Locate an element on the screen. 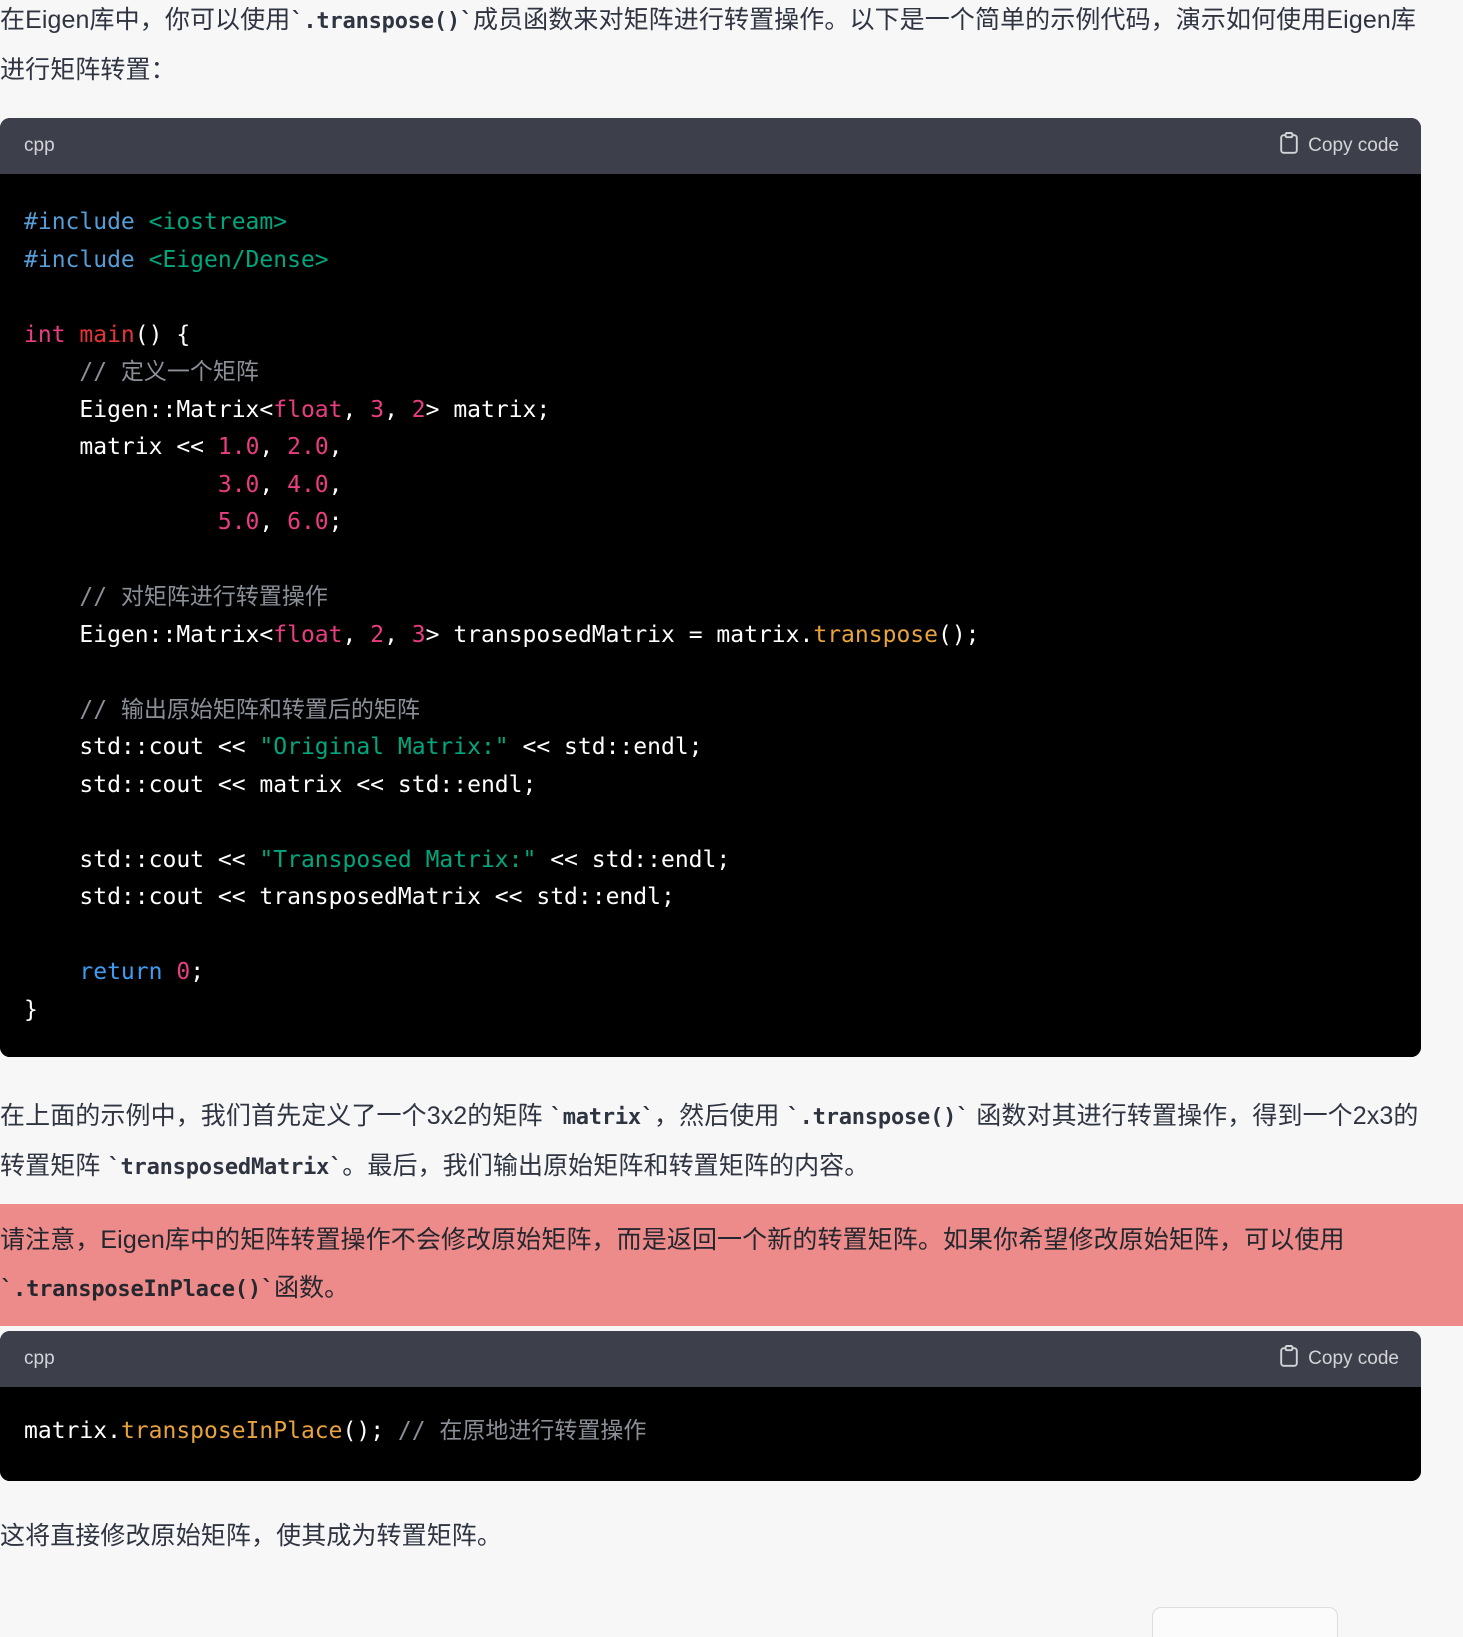  middle-inline-code-transpose: `.transpose()` is located at coordinates (878, 1117).